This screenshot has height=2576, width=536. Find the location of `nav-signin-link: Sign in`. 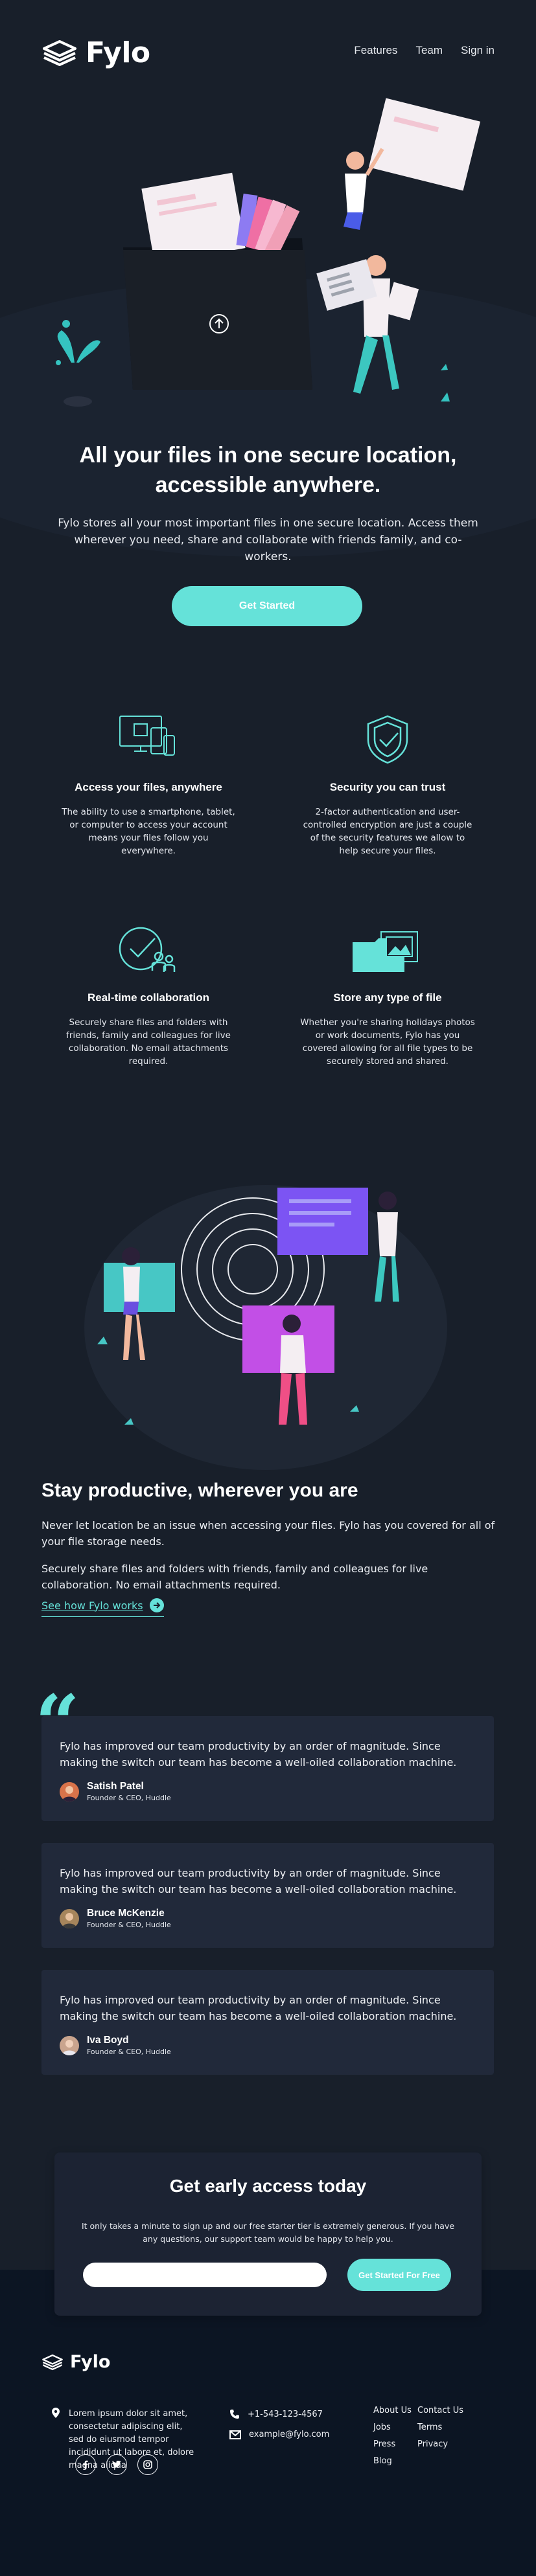

nav-signin-link: Sign in is located at coordinates (478, 50).